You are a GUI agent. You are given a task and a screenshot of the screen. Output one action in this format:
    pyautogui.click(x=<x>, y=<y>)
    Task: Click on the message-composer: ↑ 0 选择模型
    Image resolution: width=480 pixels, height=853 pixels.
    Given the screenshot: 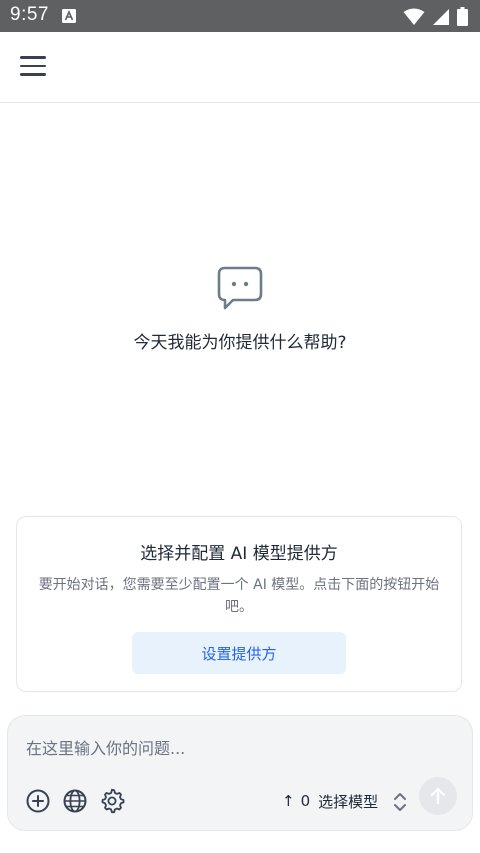 What is the action you would take?
    pyautogui.click(x=240, y=773)
    